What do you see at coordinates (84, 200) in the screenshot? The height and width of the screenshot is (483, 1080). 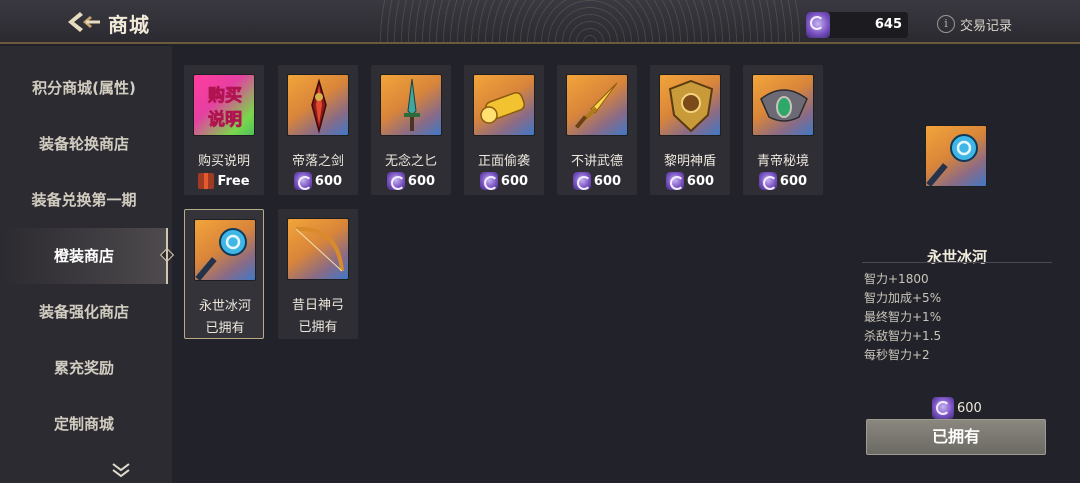 I see `sidebar-item-equipment-exchange: 装备兑换第一期` at bounding box center [84, 200].